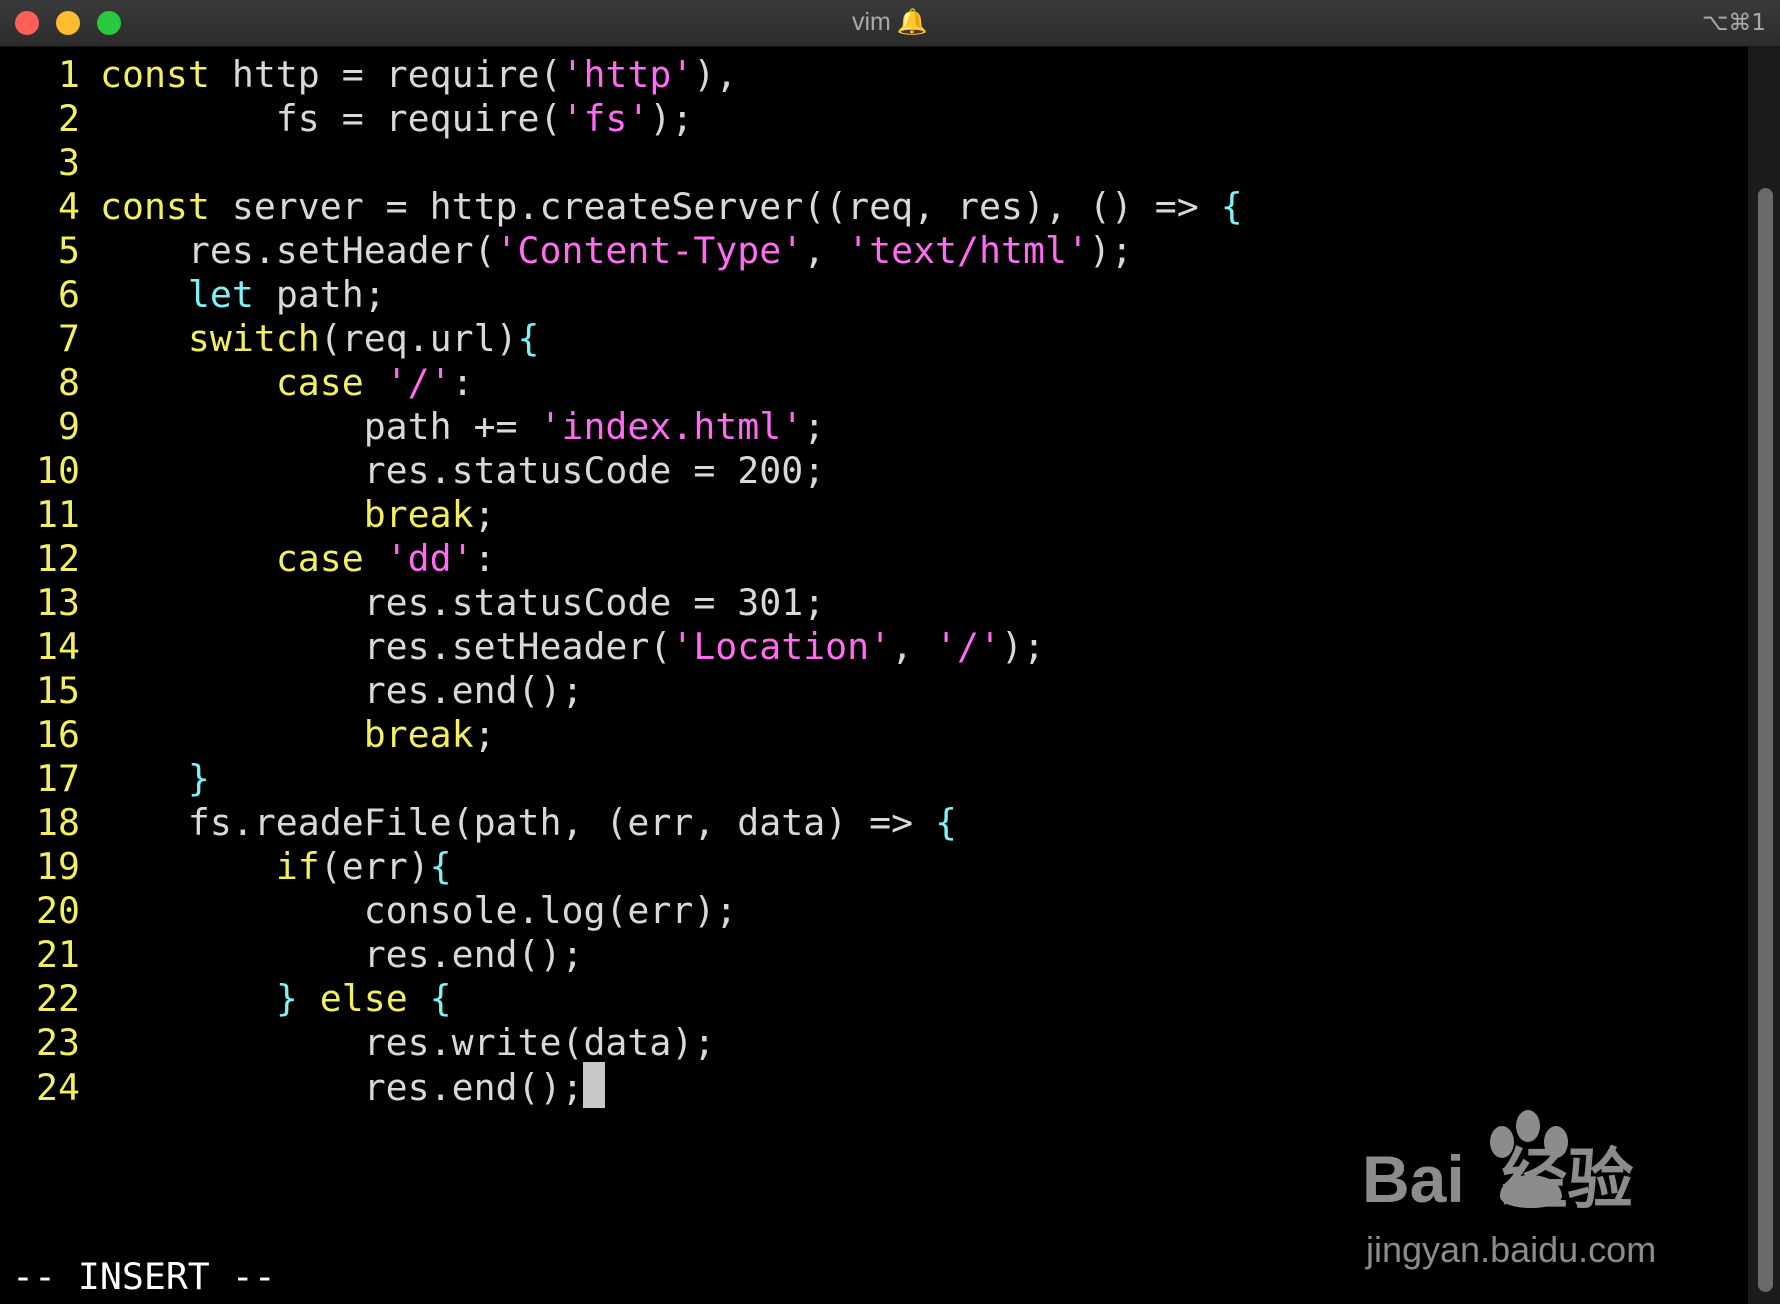  I want to click on code-token: (err), so click(374, 866).